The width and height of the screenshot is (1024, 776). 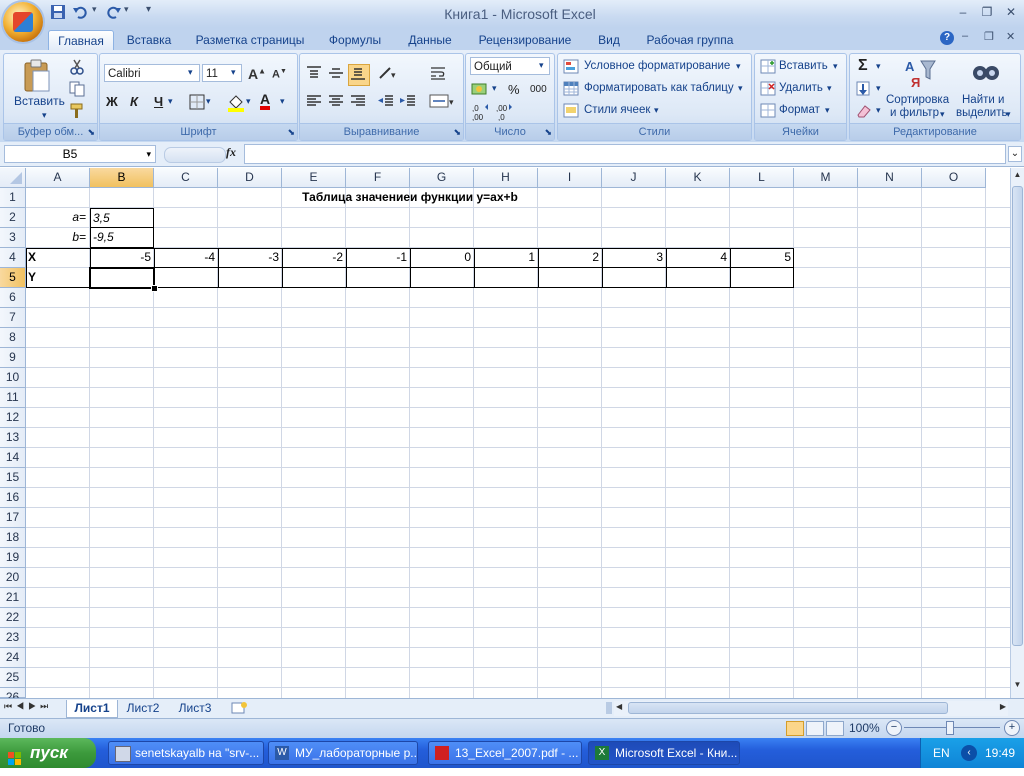 I want to click on sort-filter-label-1: Сортировка, so click(x=917, y=100).